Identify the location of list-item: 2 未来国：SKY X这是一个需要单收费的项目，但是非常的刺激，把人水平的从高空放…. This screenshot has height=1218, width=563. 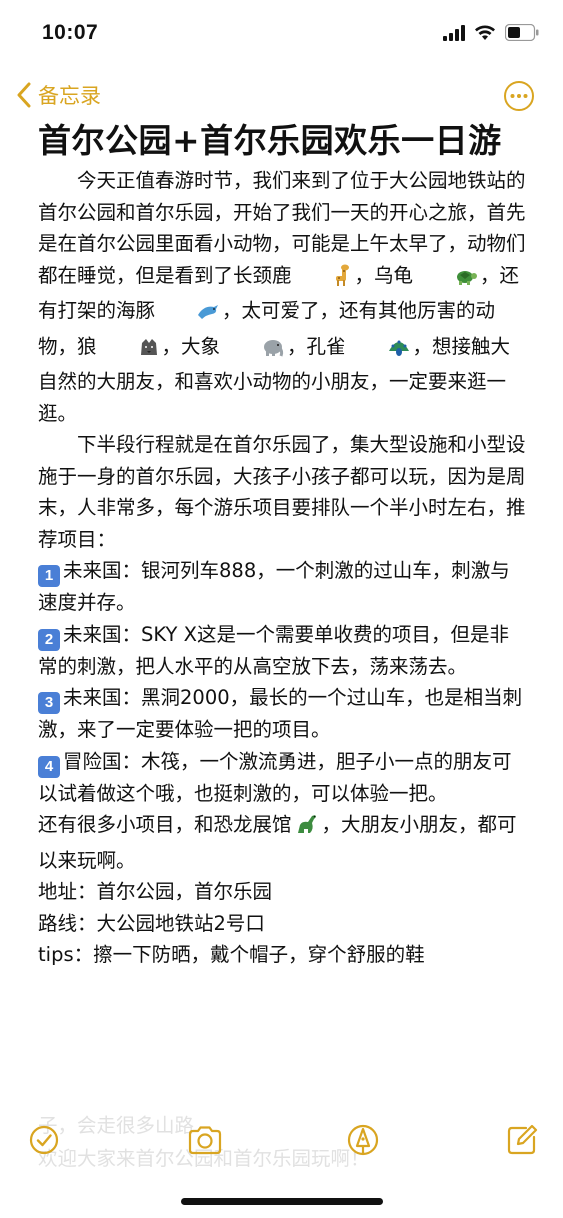
(283, 651).